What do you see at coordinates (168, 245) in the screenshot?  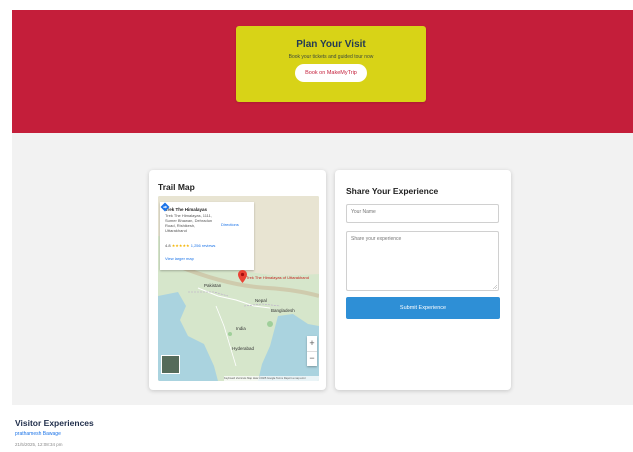 I see `rating-value: 4.8` at bounding box center [168, 245].